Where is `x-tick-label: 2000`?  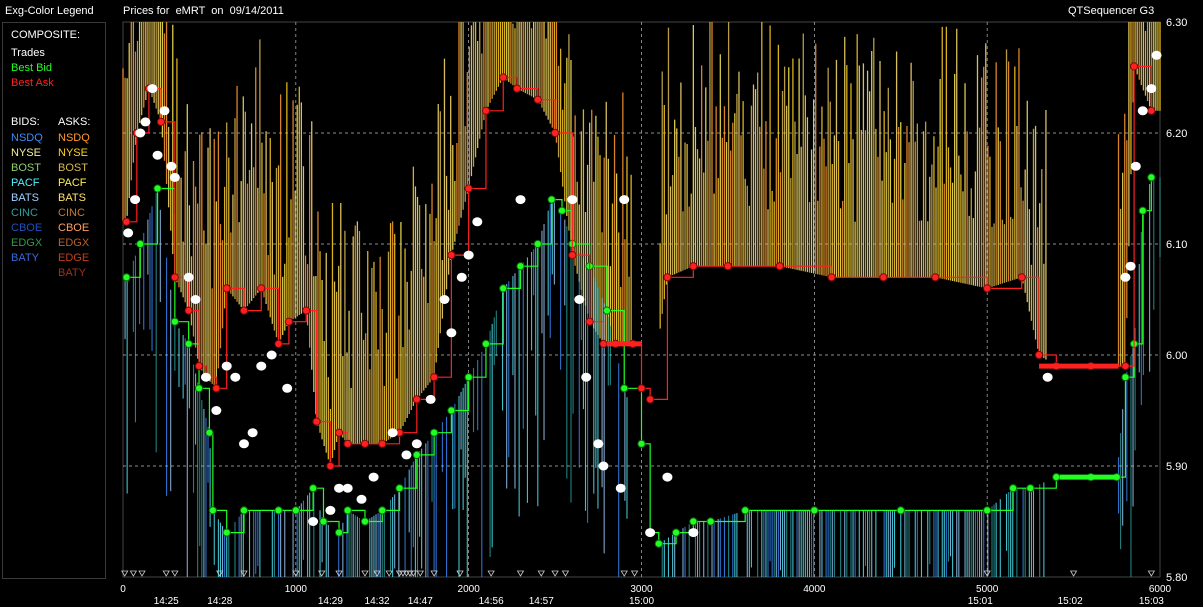
x-tick-label: 2000 is located at coordinates (469, 589).